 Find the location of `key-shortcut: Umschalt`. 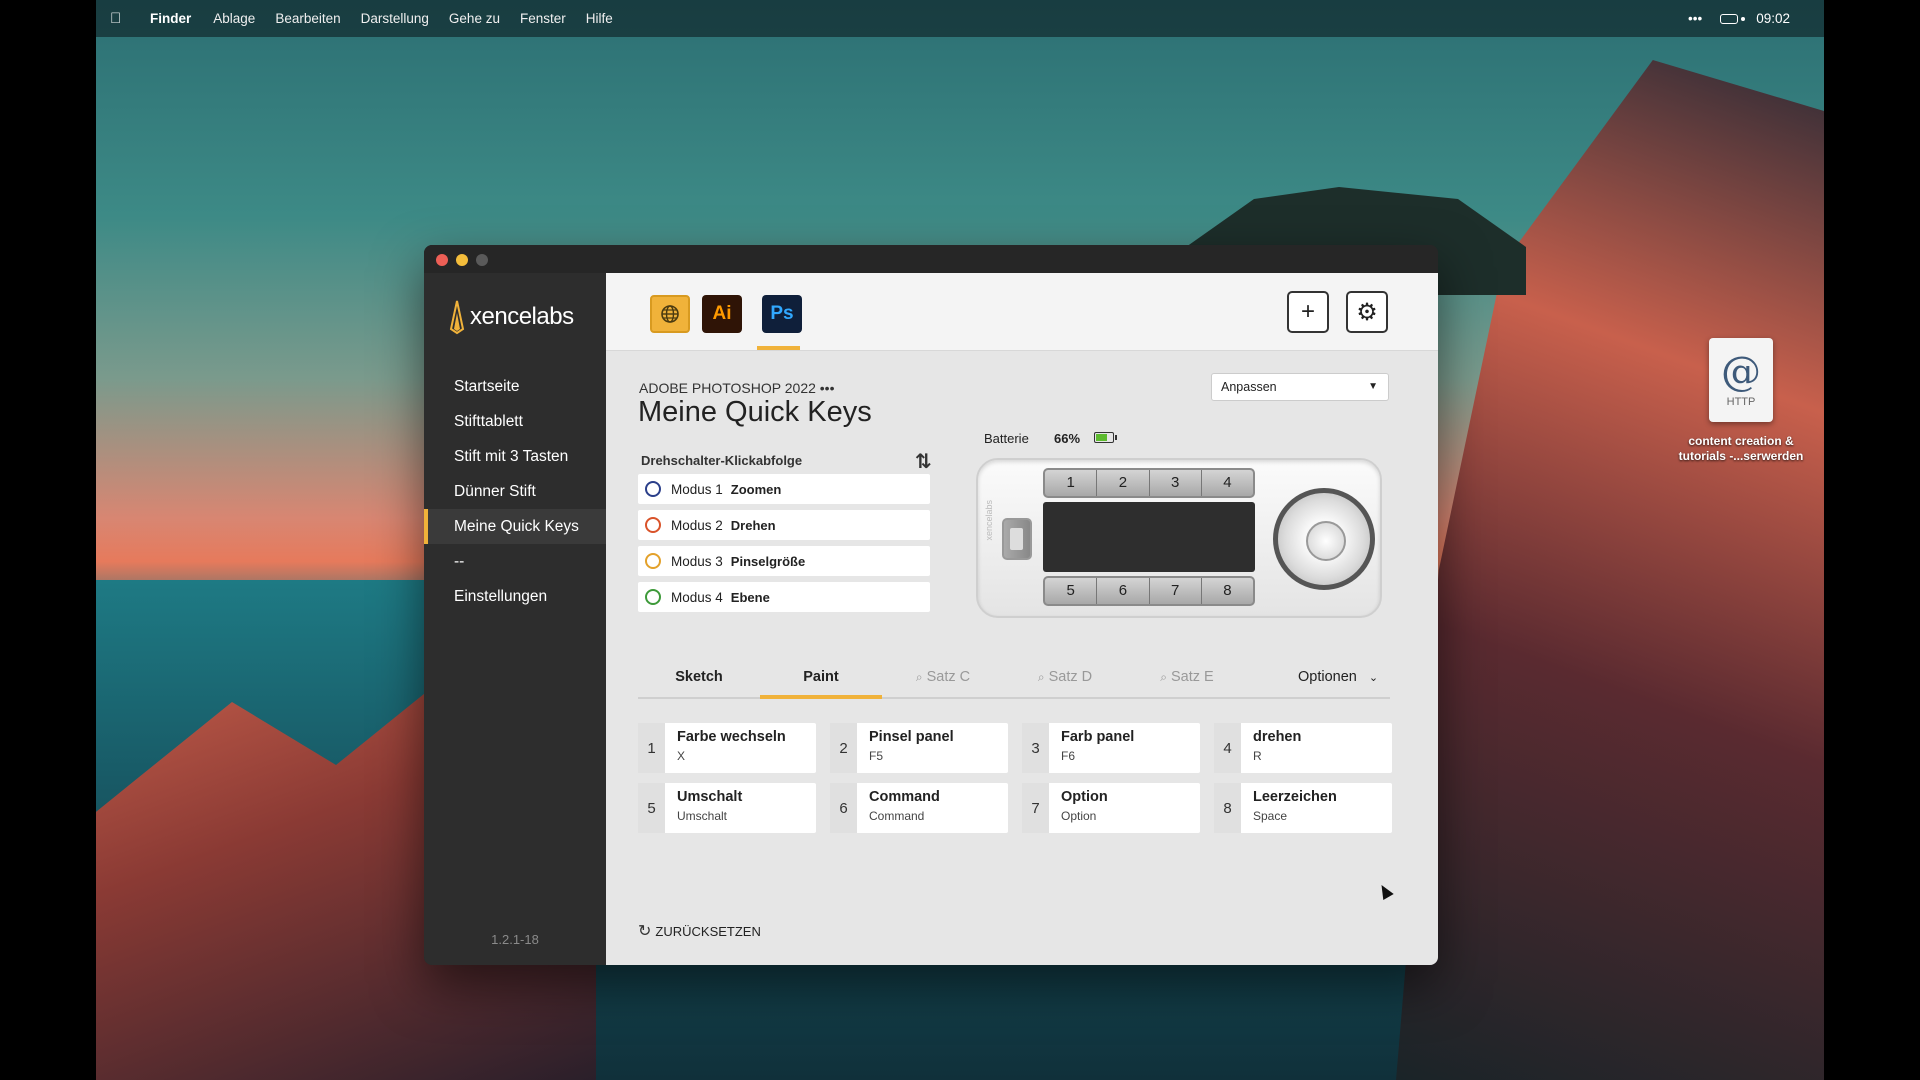

key-shortcut: Umschalt is located at coordinates (702, 816).